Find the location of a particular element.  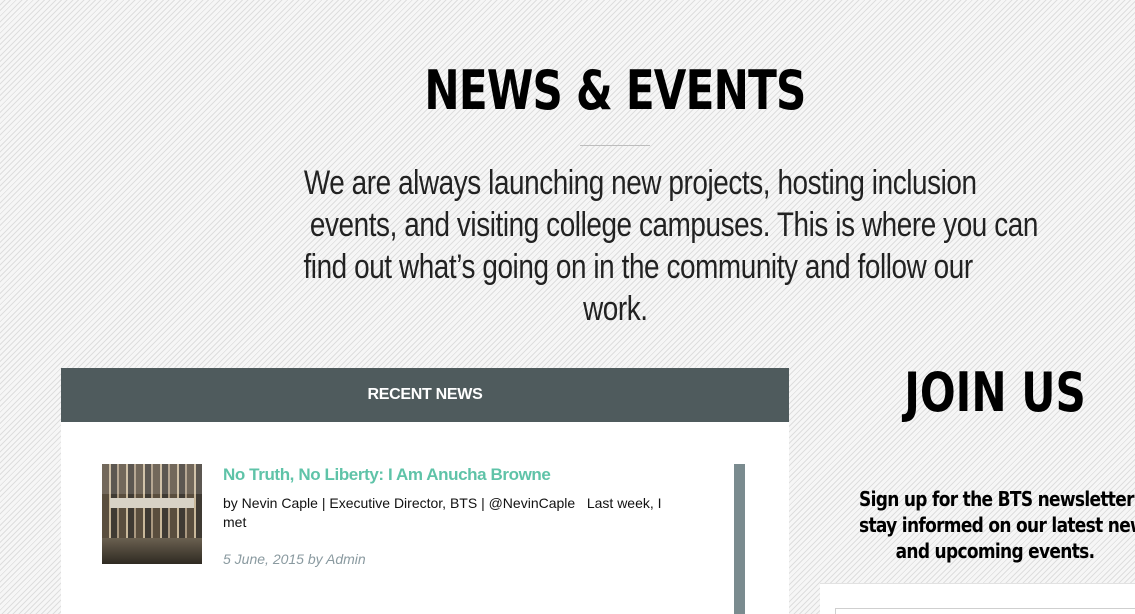

street-shape is located at coordinates (152, 551).